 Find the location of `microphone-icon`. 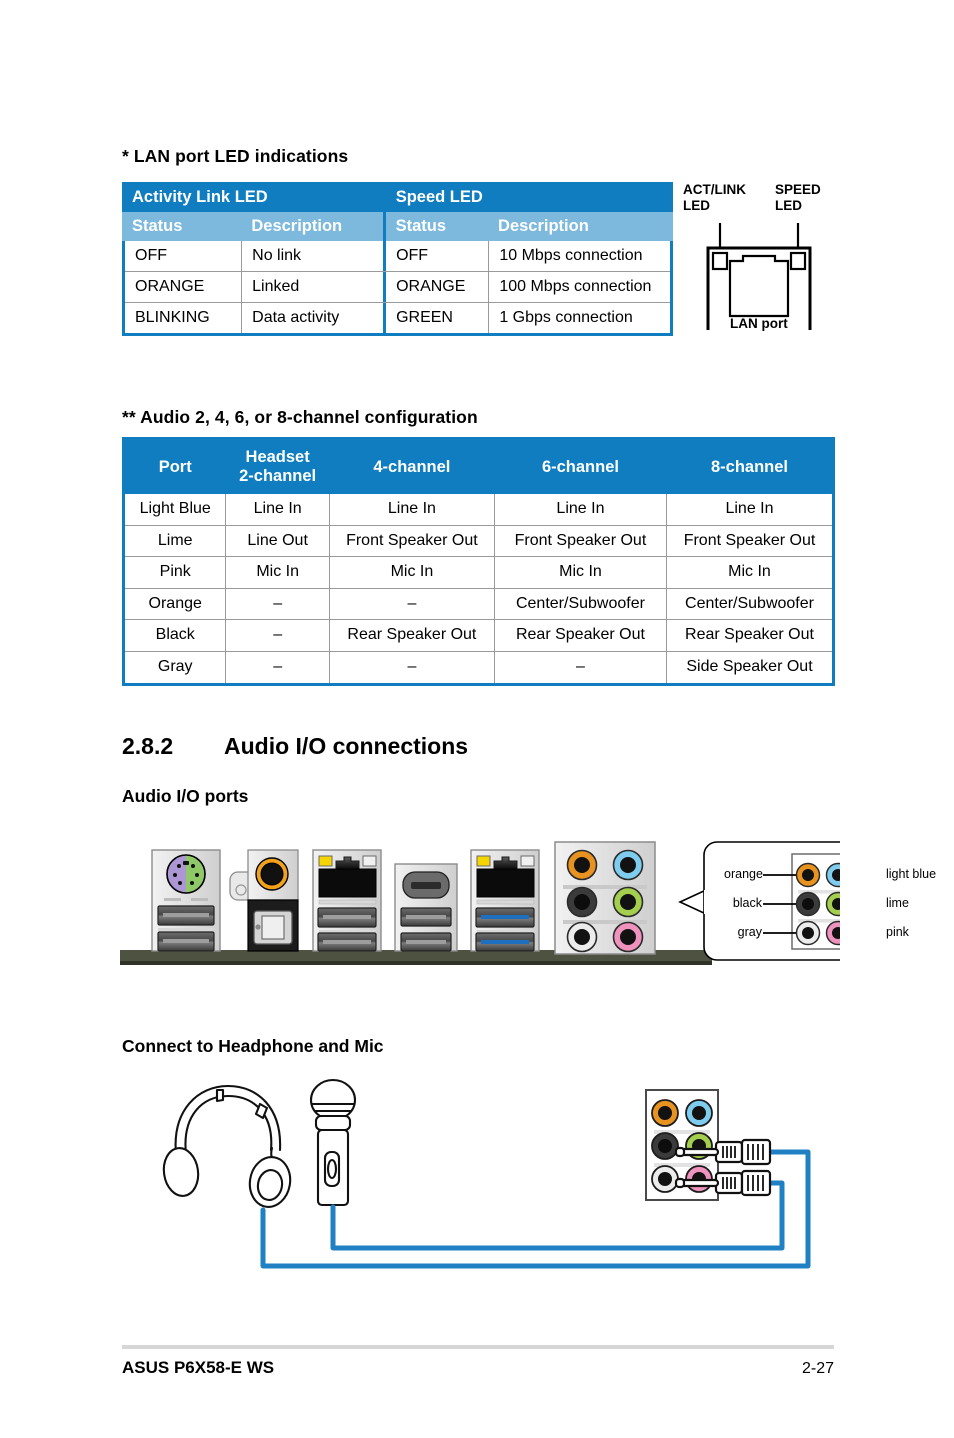

microphone-icon is located at coordinates (333, 1142).